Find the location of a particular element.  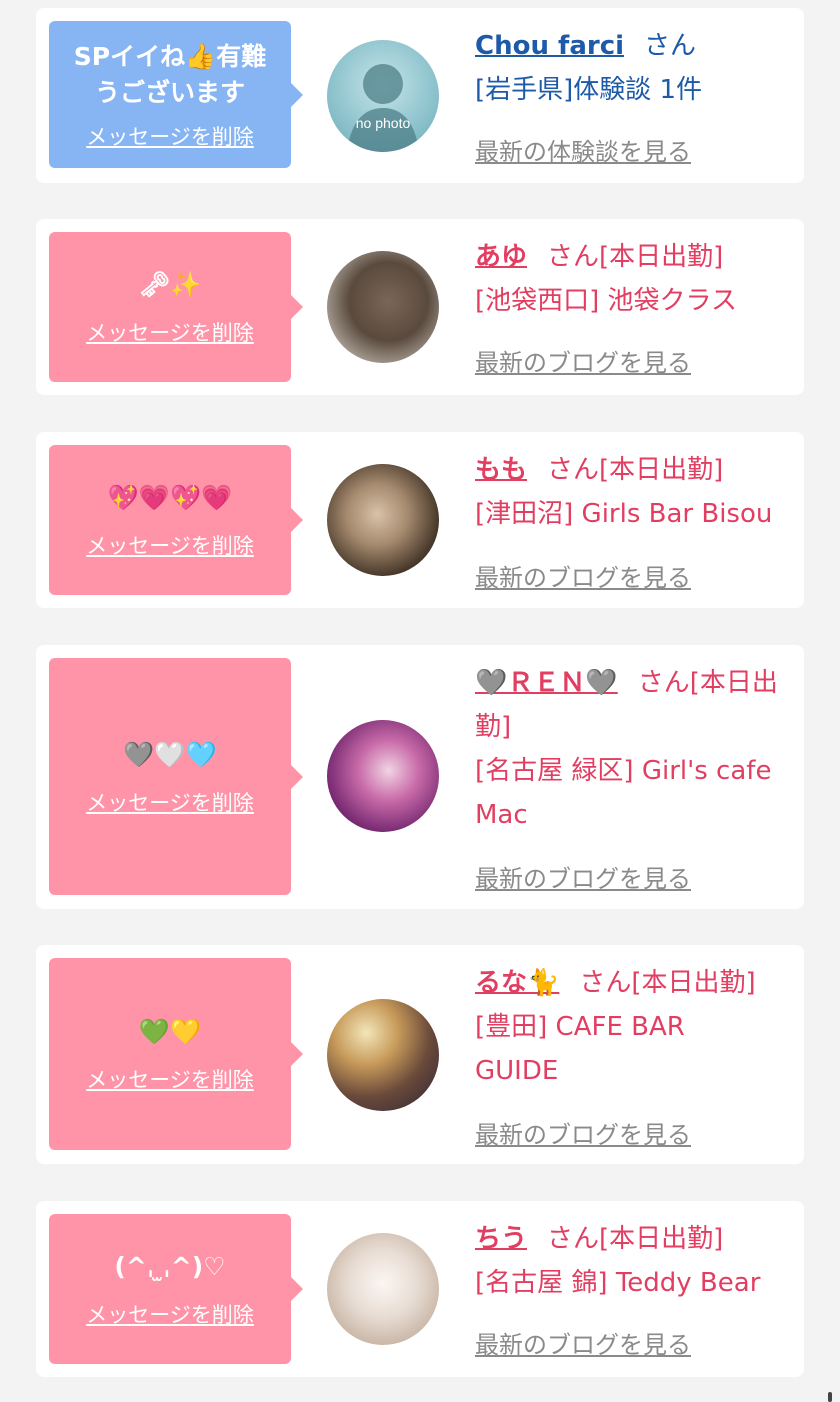

sender-info: ちう さん[本日出勤] [名古屋 錦] Teddy Bear is located at coordinates (630, 1261).